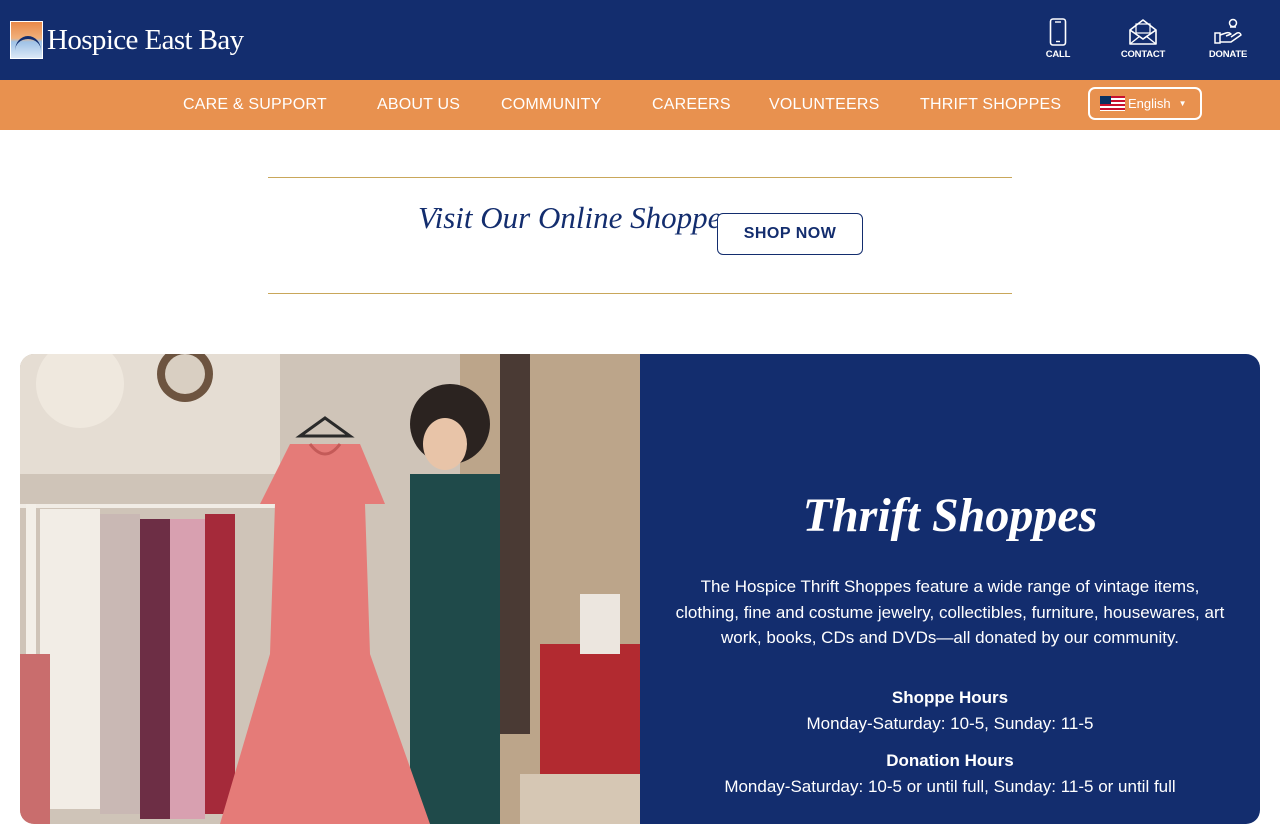  I want to click on divider-top, so click(640, 177).